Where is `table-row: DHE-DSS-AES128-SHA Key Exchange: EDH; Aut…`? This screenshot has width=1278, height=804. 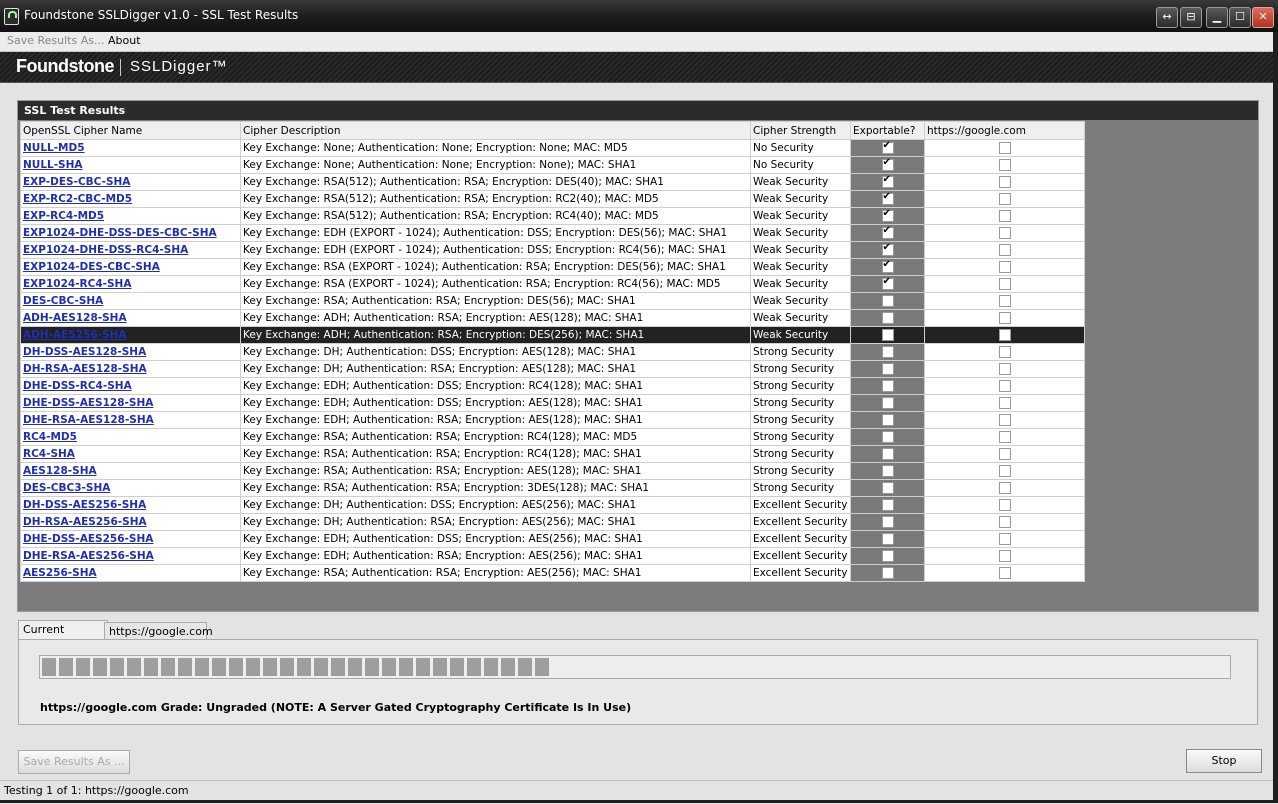
table-row: DHE-DSS-AES128-SHA Key Exchange: EDH; Aut… is located at coordinates (552, 403).